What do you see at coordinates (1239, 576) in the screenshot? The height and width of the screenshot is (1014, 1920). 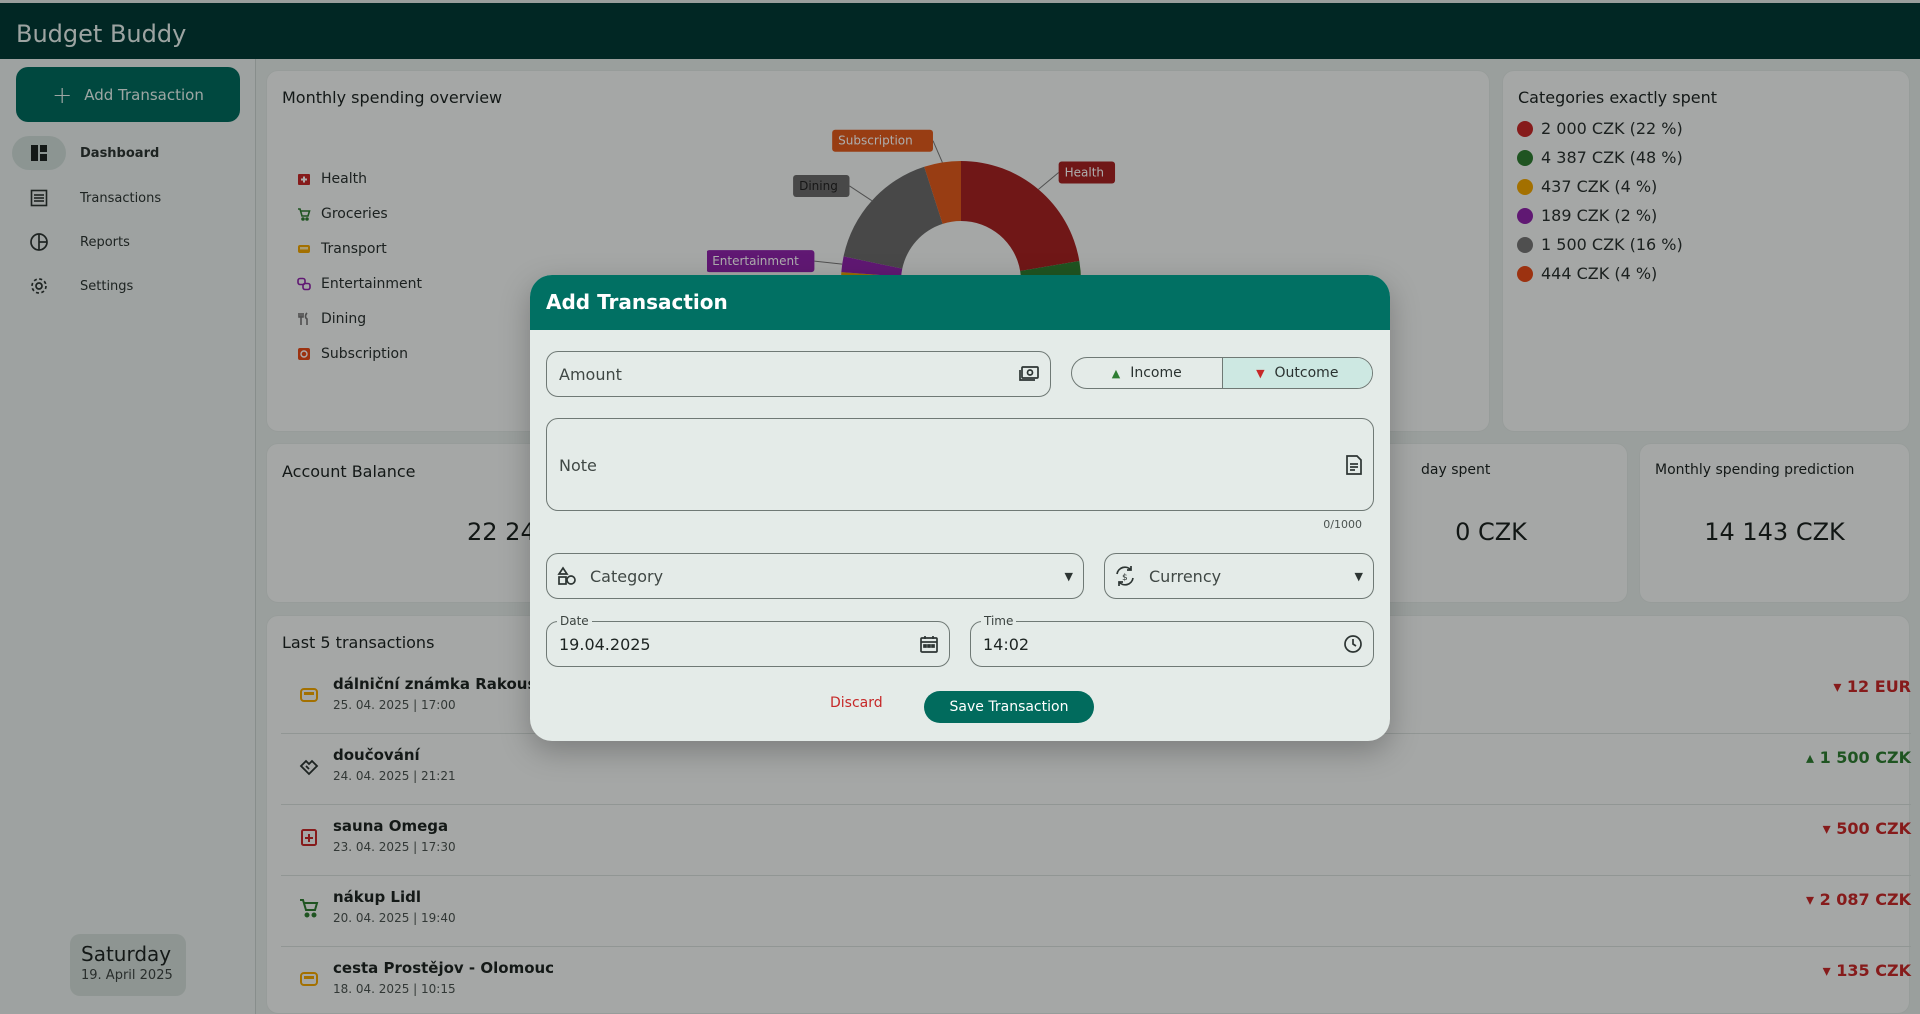 I see `currency-select: $ Currency ▼` at bounding box center [1239, 576].